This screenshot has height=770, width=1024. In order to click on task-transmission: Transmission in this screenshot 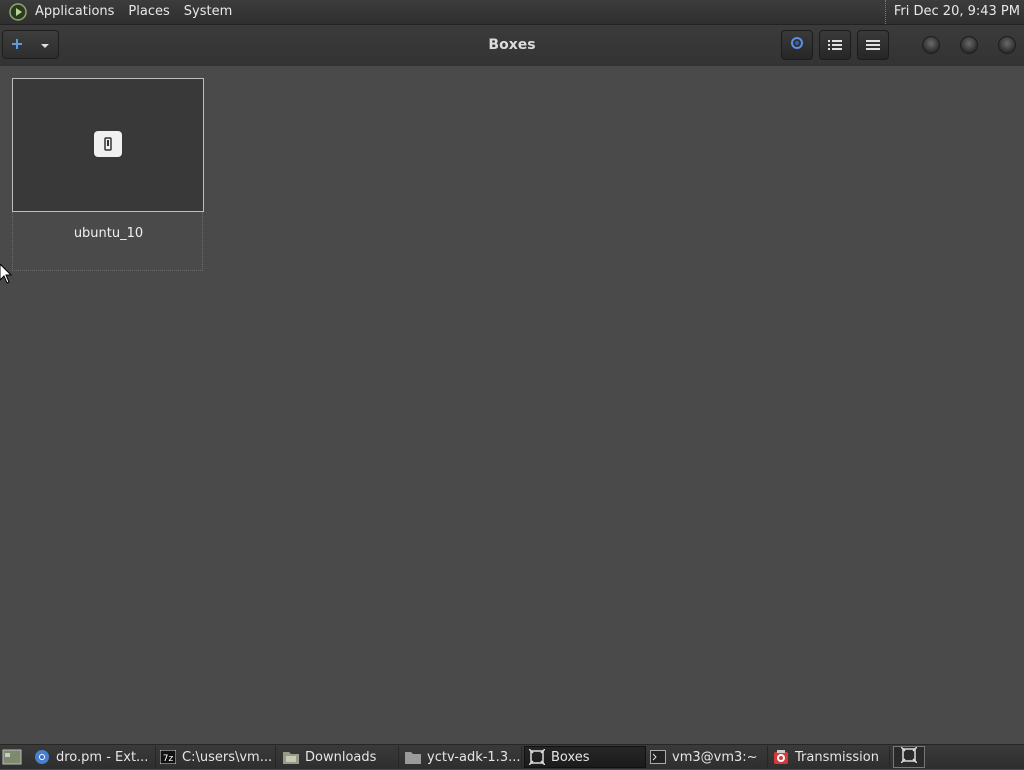, I will do `click(829, 757)`.